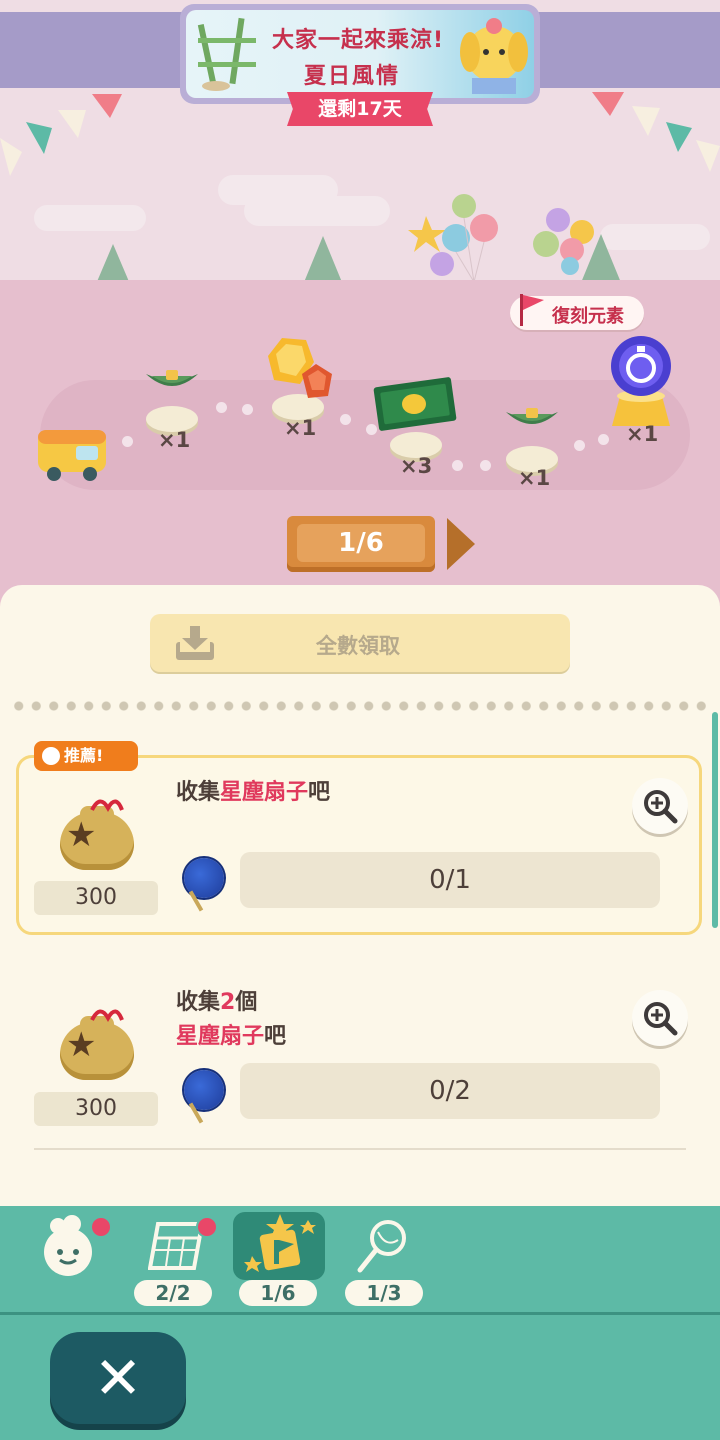 The height and width of the screenshot is (1440, 720). What do you see at coordinates (352, 76) in the screenshot?
I see `event-subtitle: 夏日風情` at bounding box center [352, 76].